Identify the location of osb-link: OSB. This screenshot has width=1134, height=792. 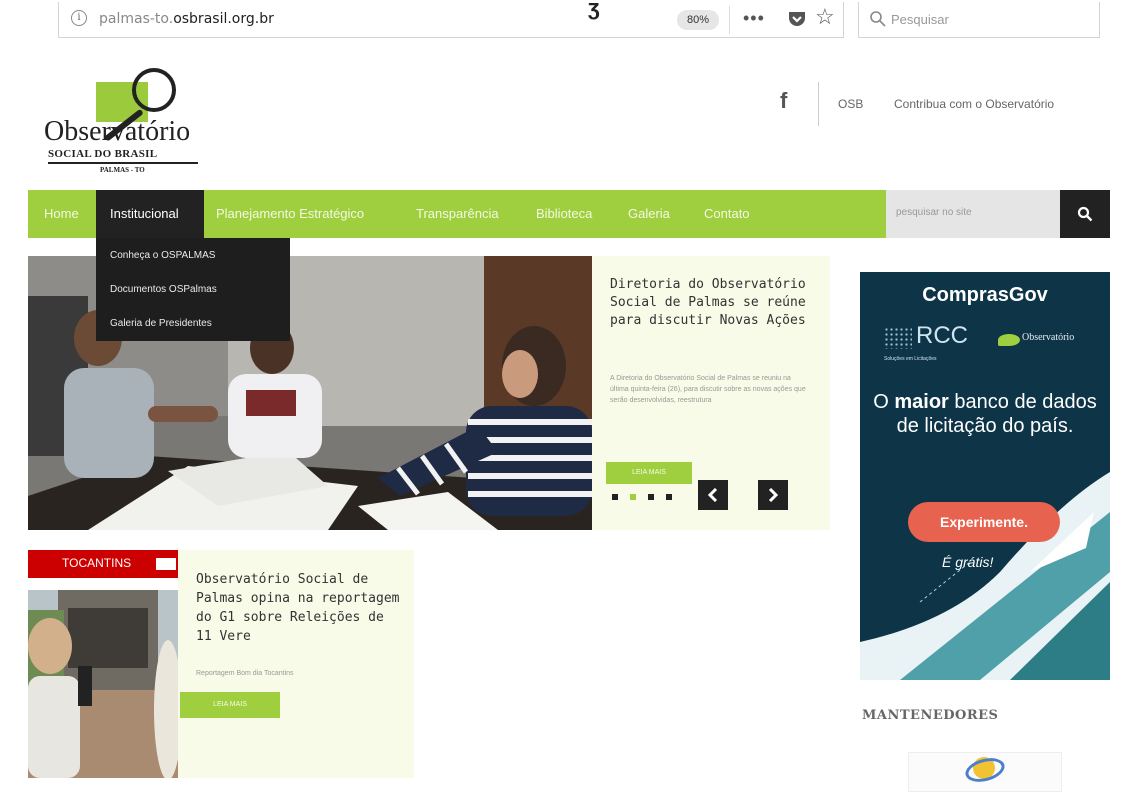
(850, 104).